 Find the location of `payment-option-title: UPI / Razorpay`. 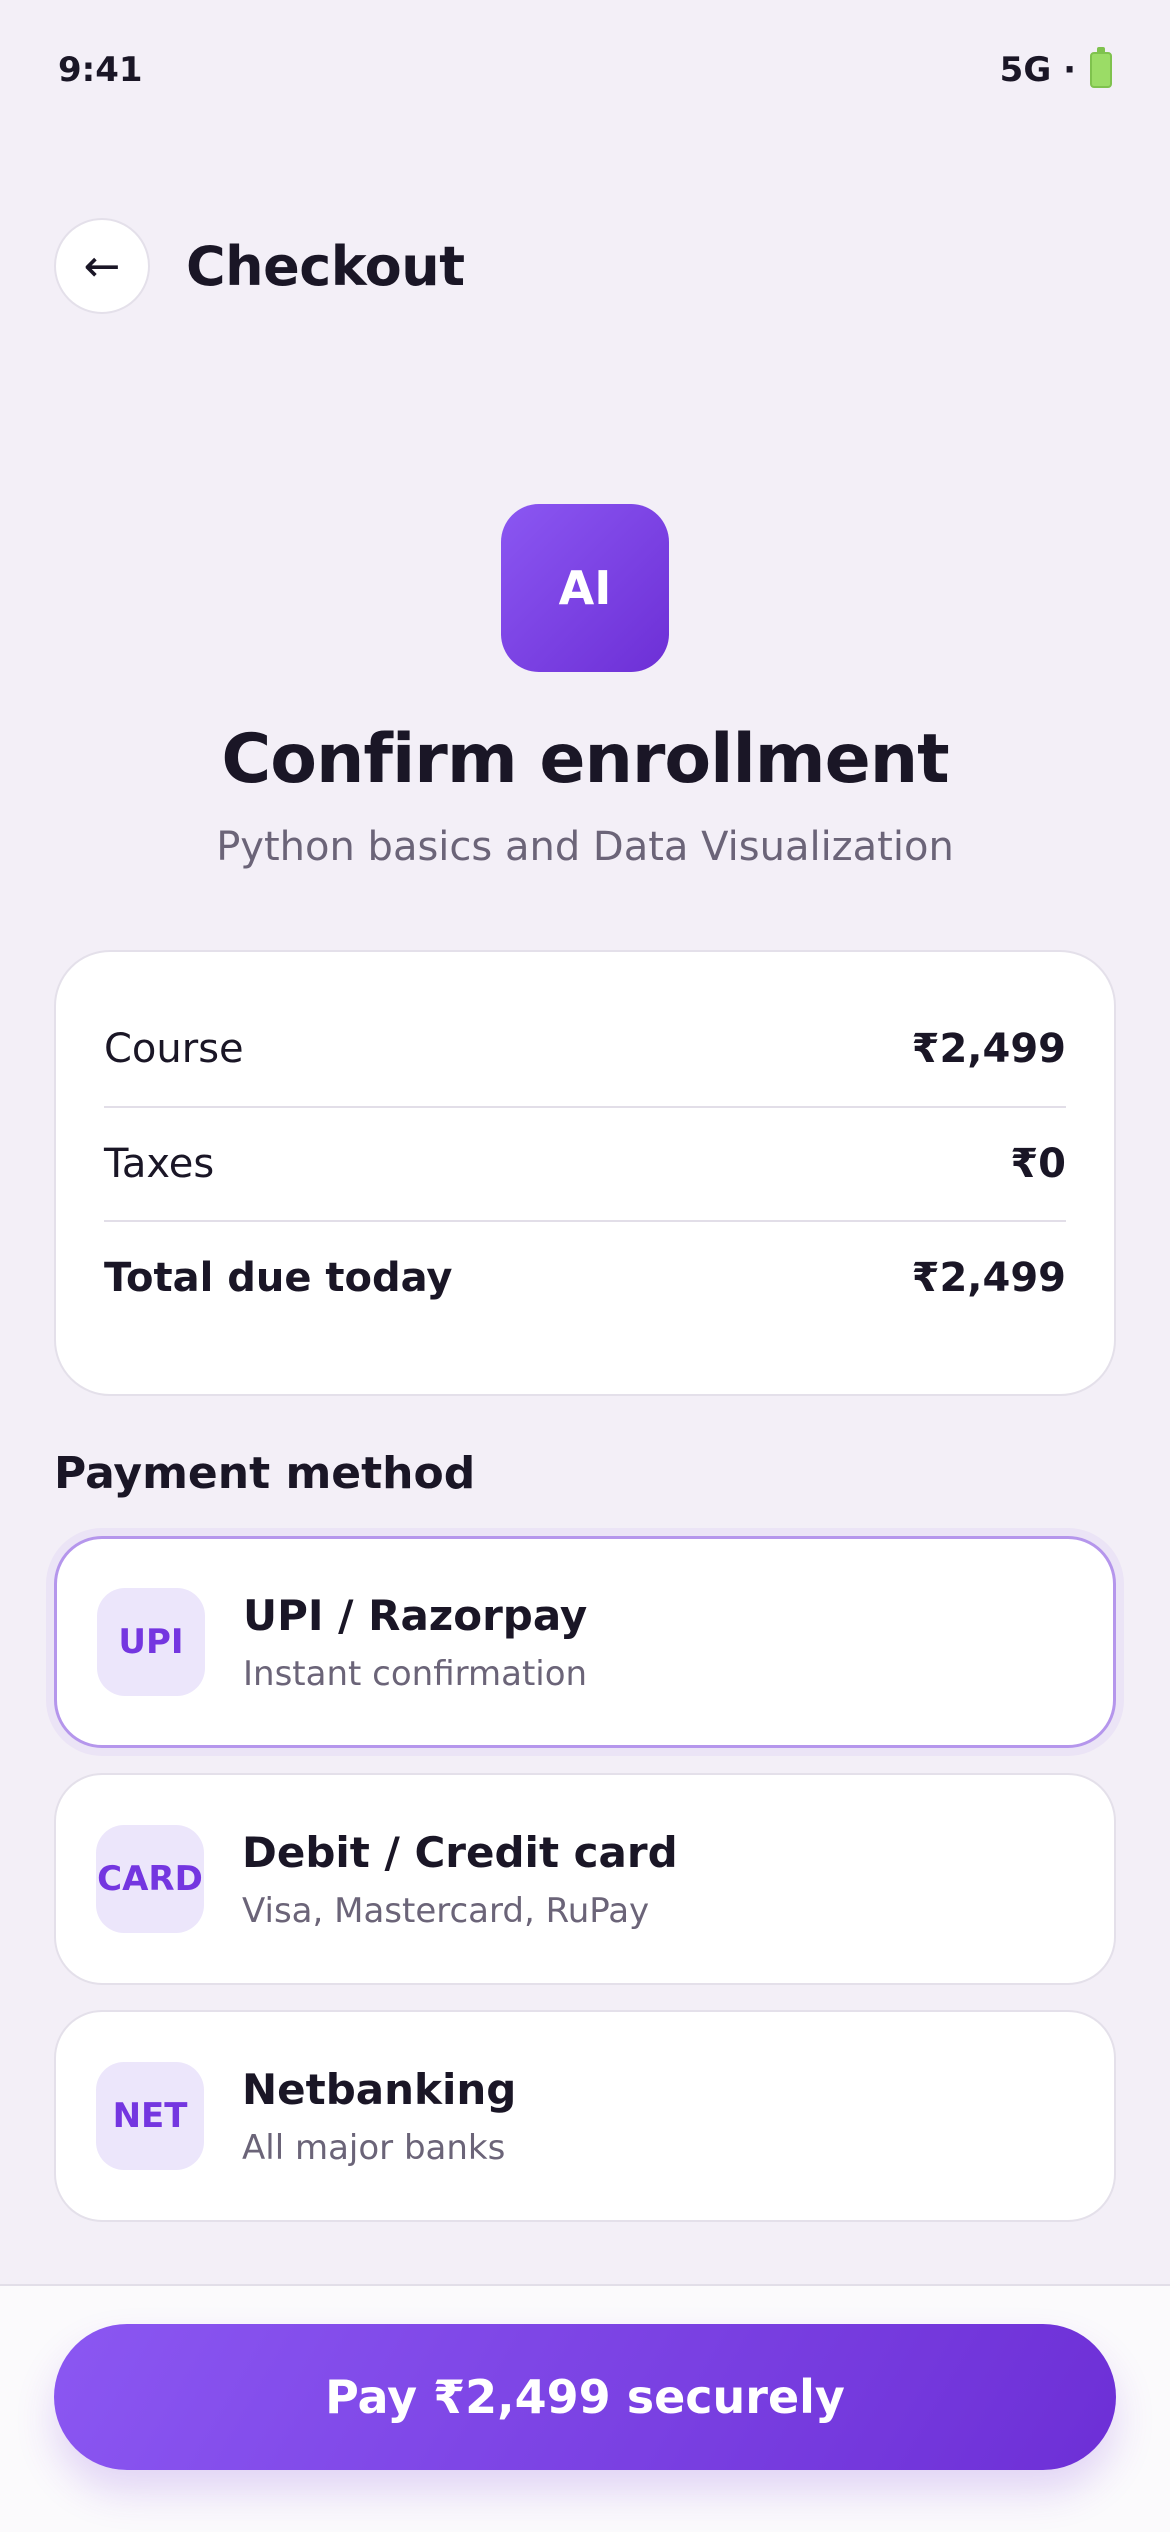

payment-option-title: UPI / Razorpay is located at coordinates (415, 1615).